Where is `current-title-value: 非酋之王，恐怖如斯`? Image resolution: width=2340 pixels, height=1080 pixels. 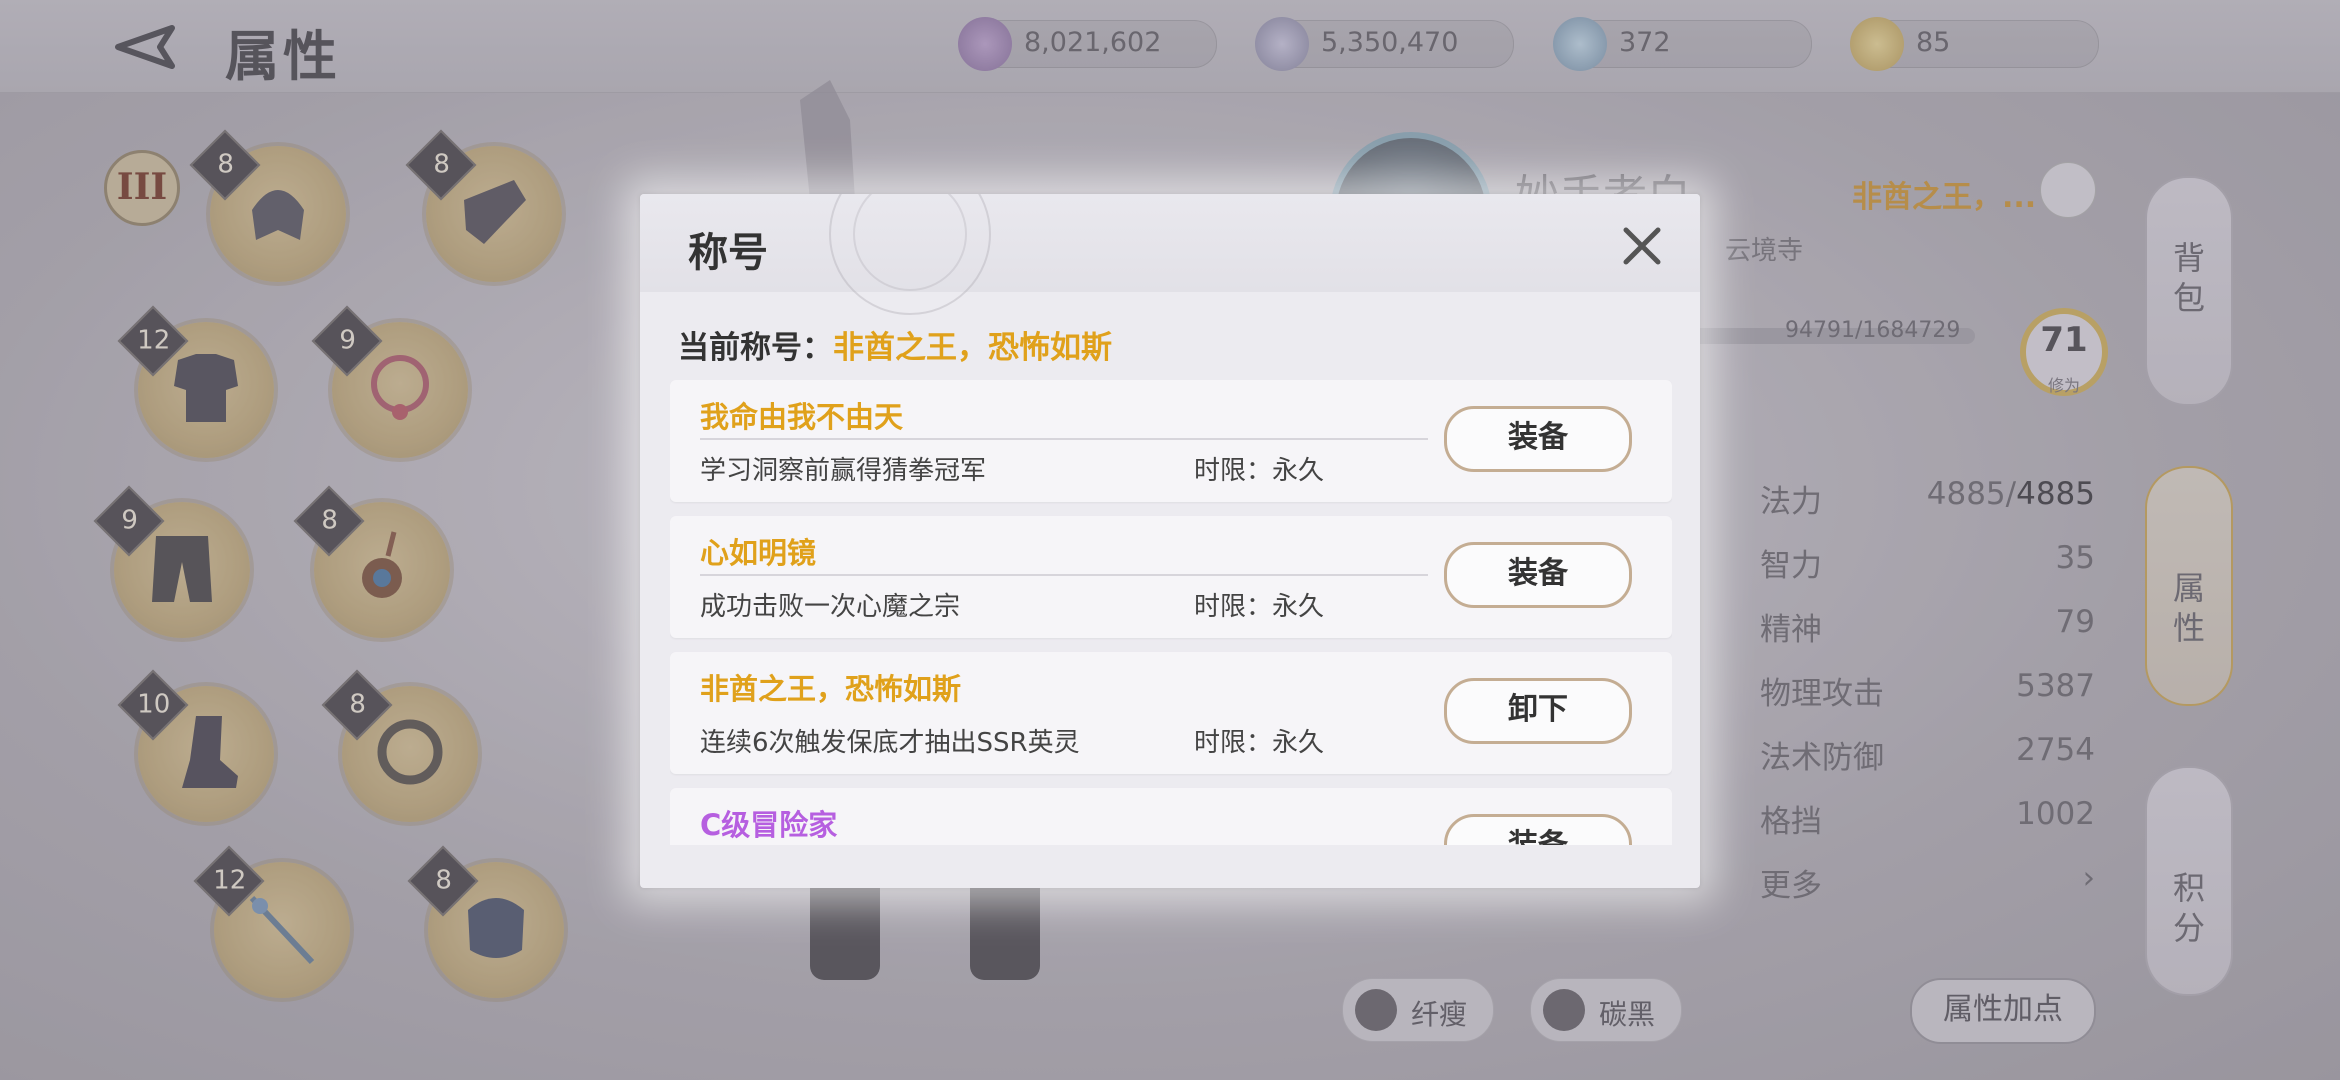 current-title-value: 非酋之王，恐怖如斯 is located at coordinates (972, 348).